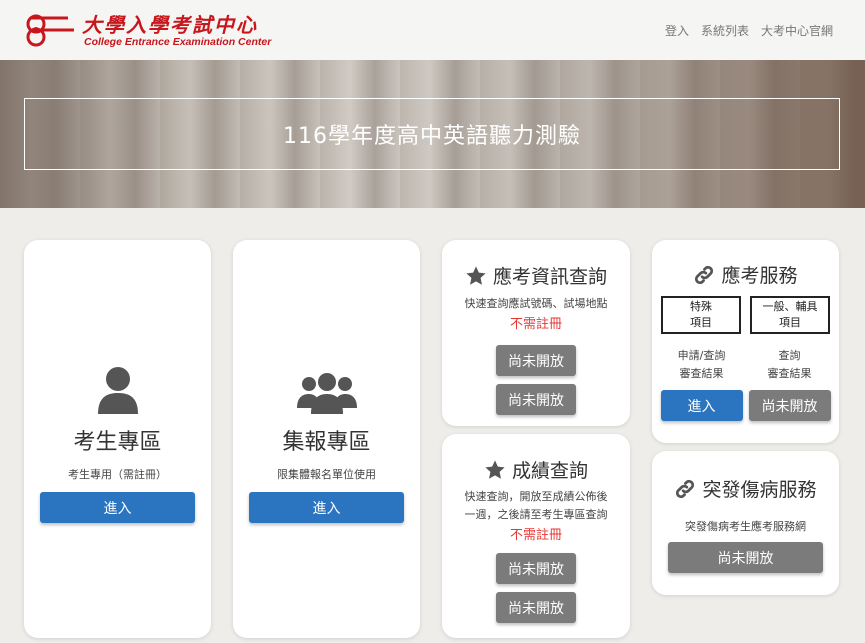  I want to click on exam-info-title: 應考資訊查詢, so click(549, 277).